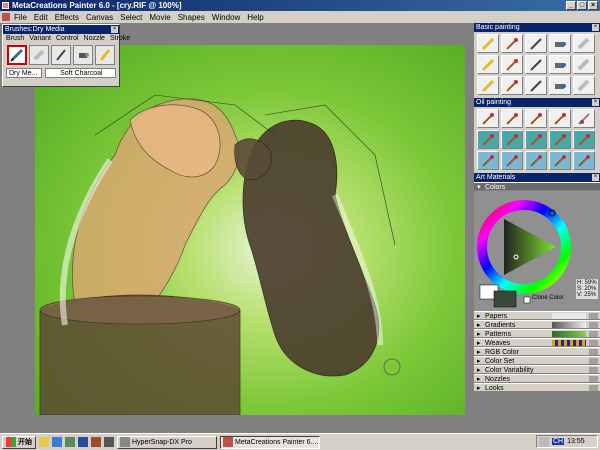 Image resolution: width=600 pixels, height=450 pixels. What do you see at coordinates (537, 102) in the screenshot?
I see `oil-painting-title: Oil painting ×` at bounding box center [537, 102].